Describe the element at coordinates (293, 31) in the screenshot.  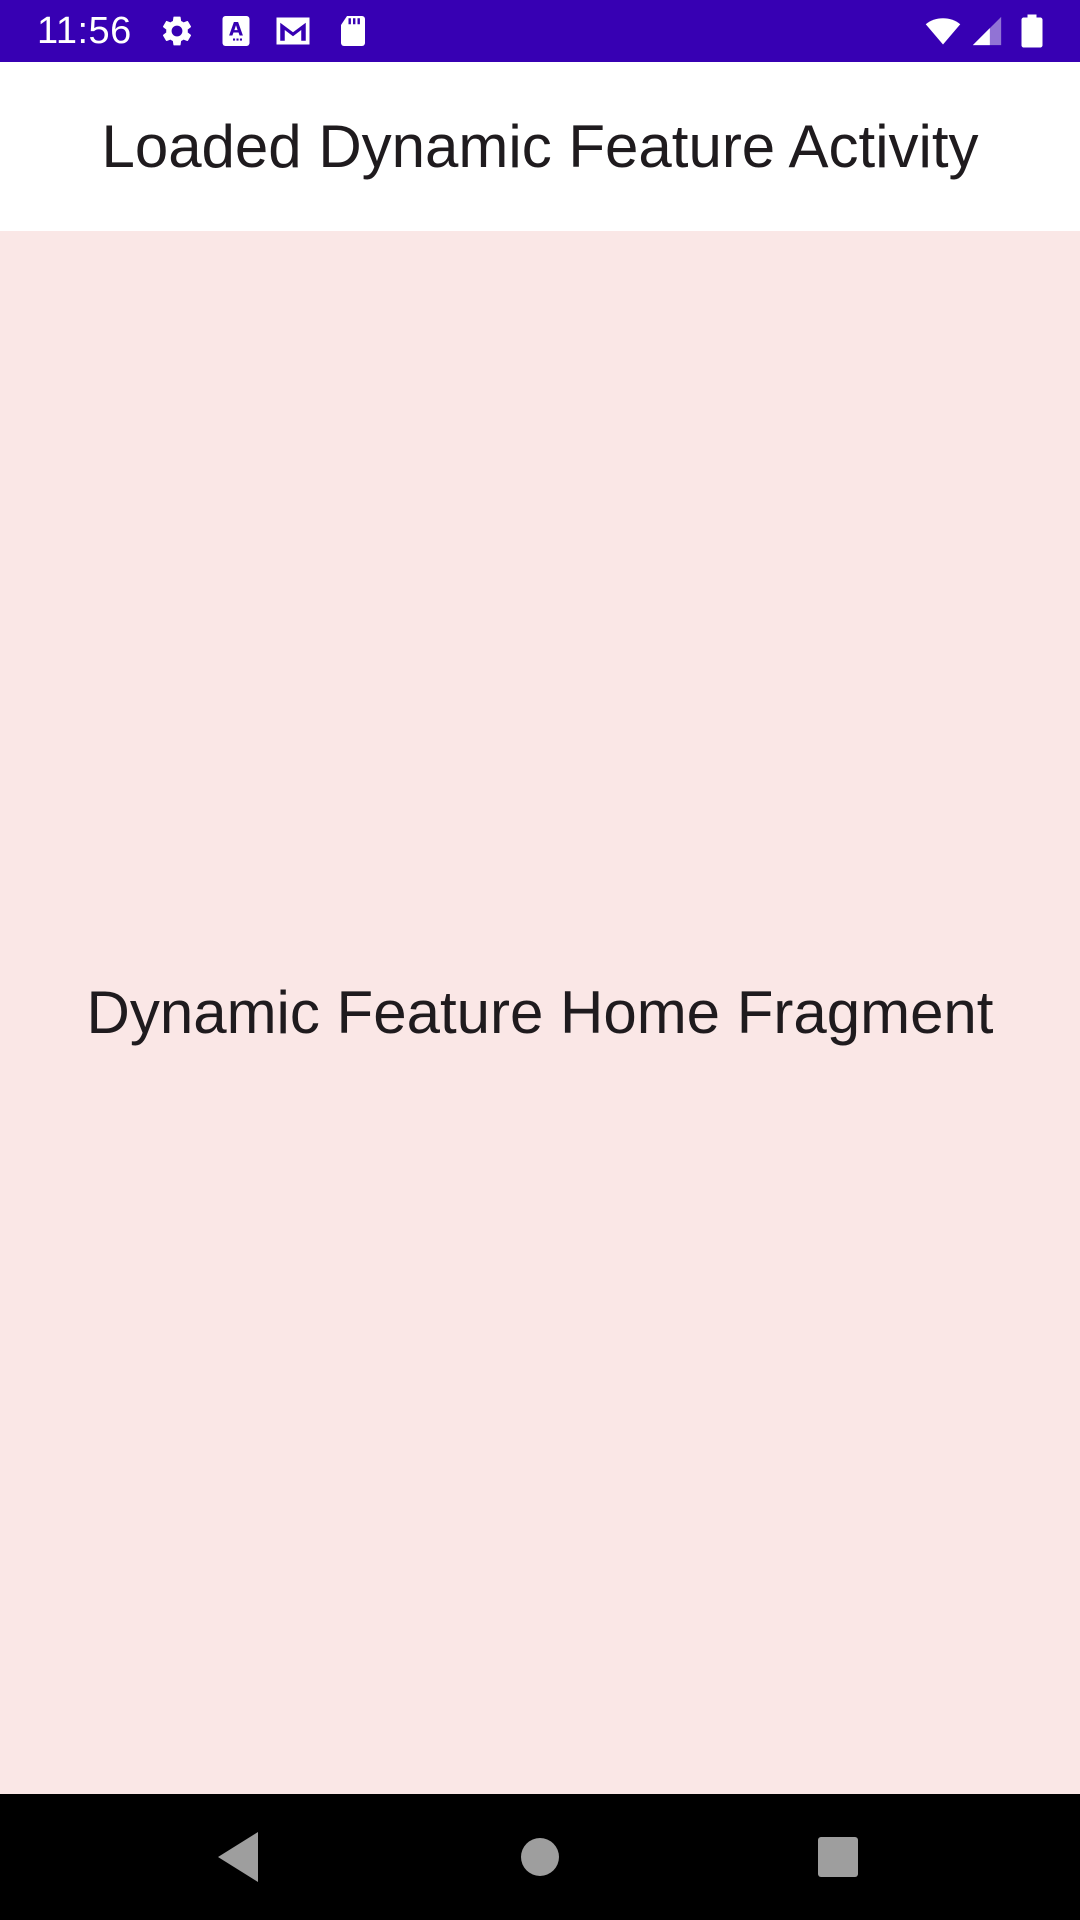
I see `gmail-icon` at that location.